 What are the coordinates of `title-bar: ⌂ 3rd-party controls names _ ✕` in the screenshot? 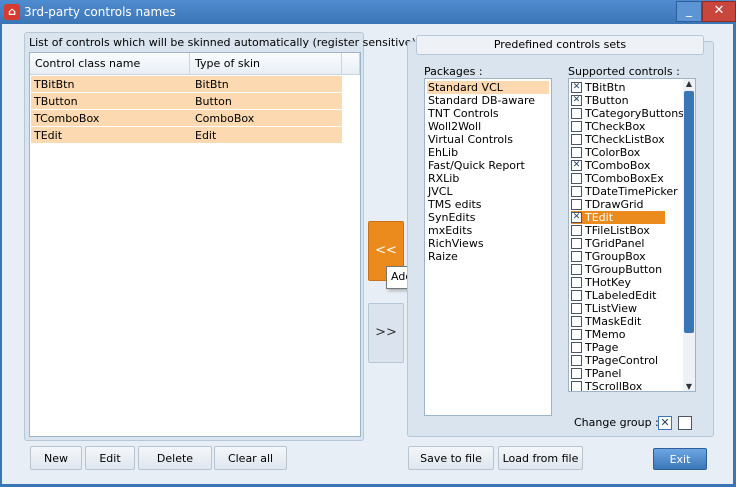 It's located at (368, 12).